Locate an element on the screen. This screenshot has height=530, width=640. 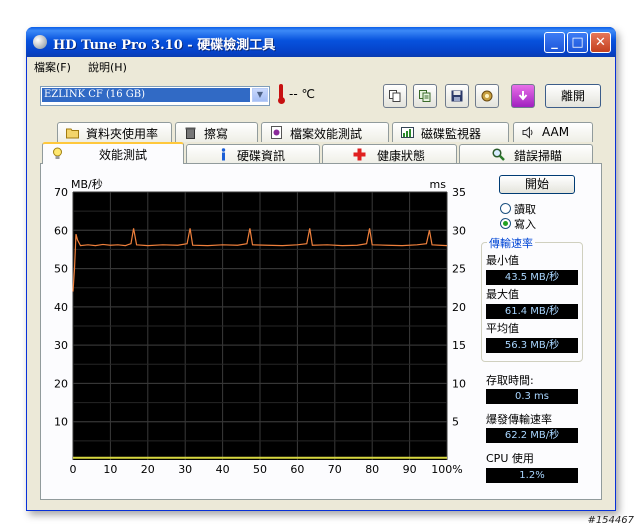
y-tick-label: 40 is located at coordinates (61, 307).